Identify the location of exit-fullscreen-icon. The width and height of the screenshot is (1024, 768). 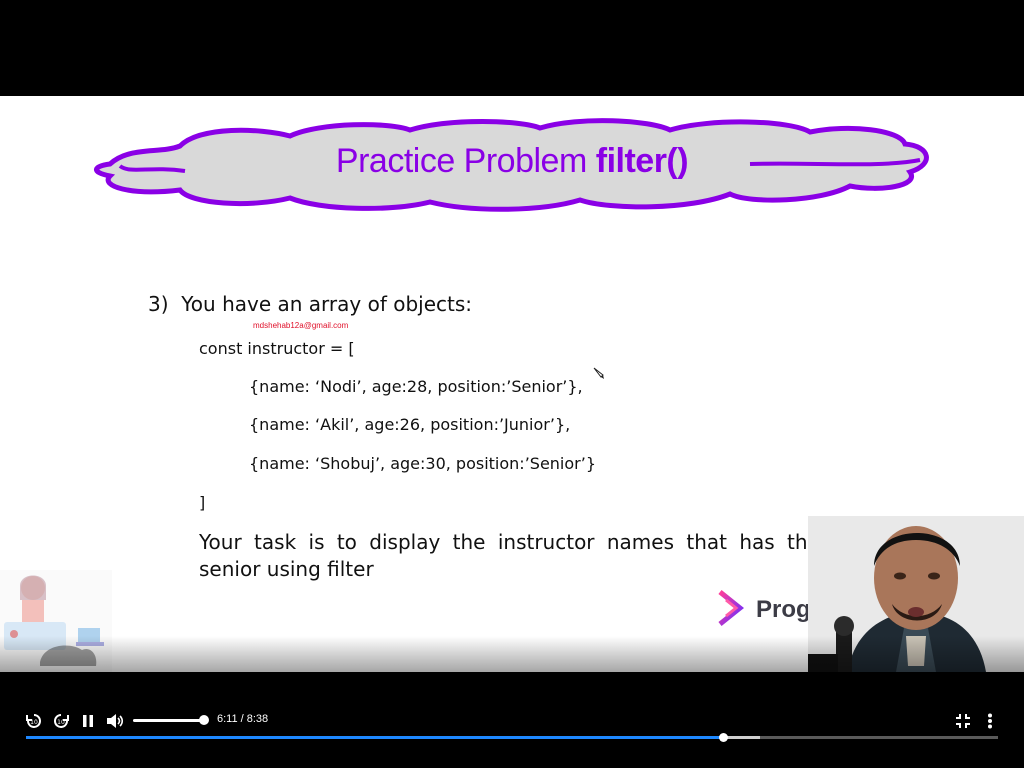
(963, 721).